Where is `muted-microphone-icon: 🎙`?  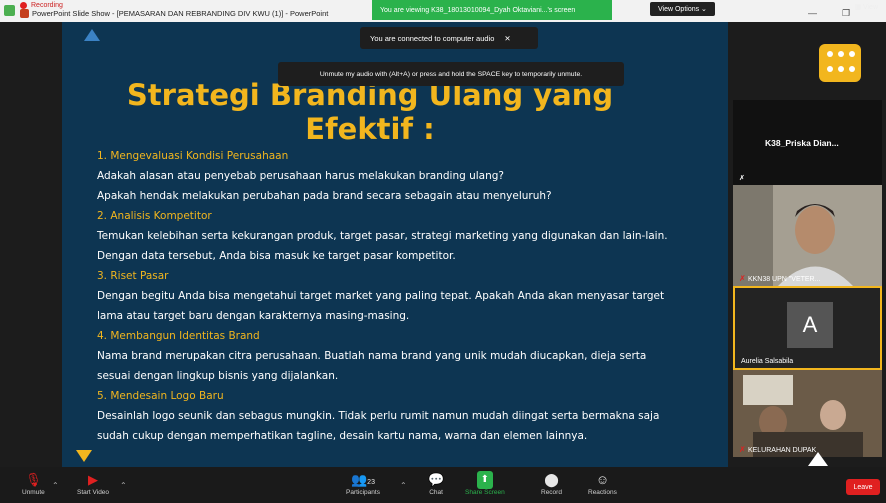 muted-microphone-icon: 🎙 is located at coordinates (33, 479).